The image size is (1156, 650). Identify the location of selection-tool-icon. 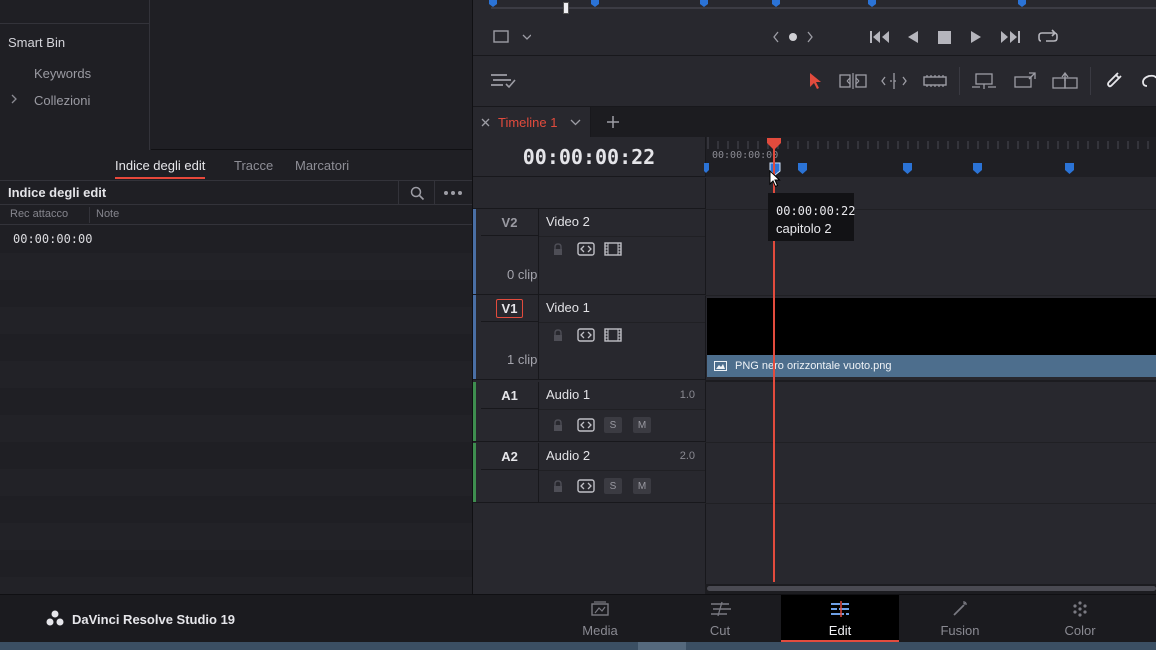
(815, 81).